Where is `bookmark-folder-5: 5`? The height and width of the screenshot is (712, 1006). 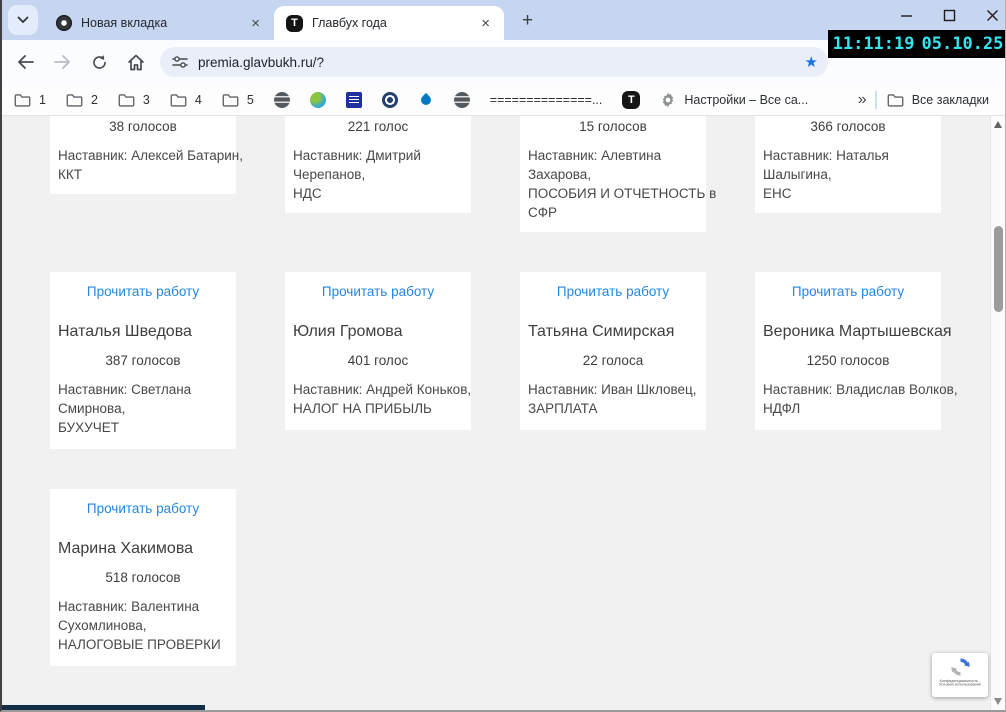 bookmark-folder-5: 5 is located at coordinates (238, 100).